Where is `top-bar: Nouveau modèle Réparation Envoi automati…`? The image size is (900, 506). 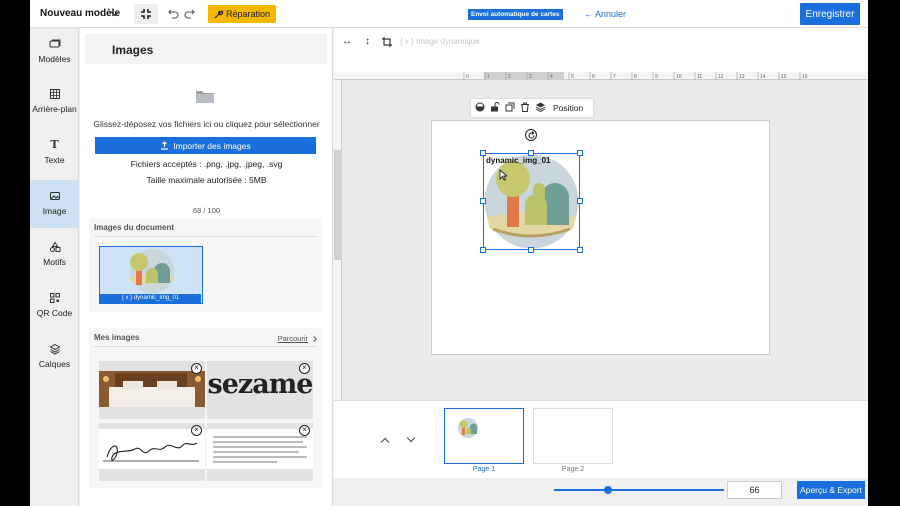
top-bar: Nouveau modèle Réparation Envoi automati… is located at coordinates (449, 14).